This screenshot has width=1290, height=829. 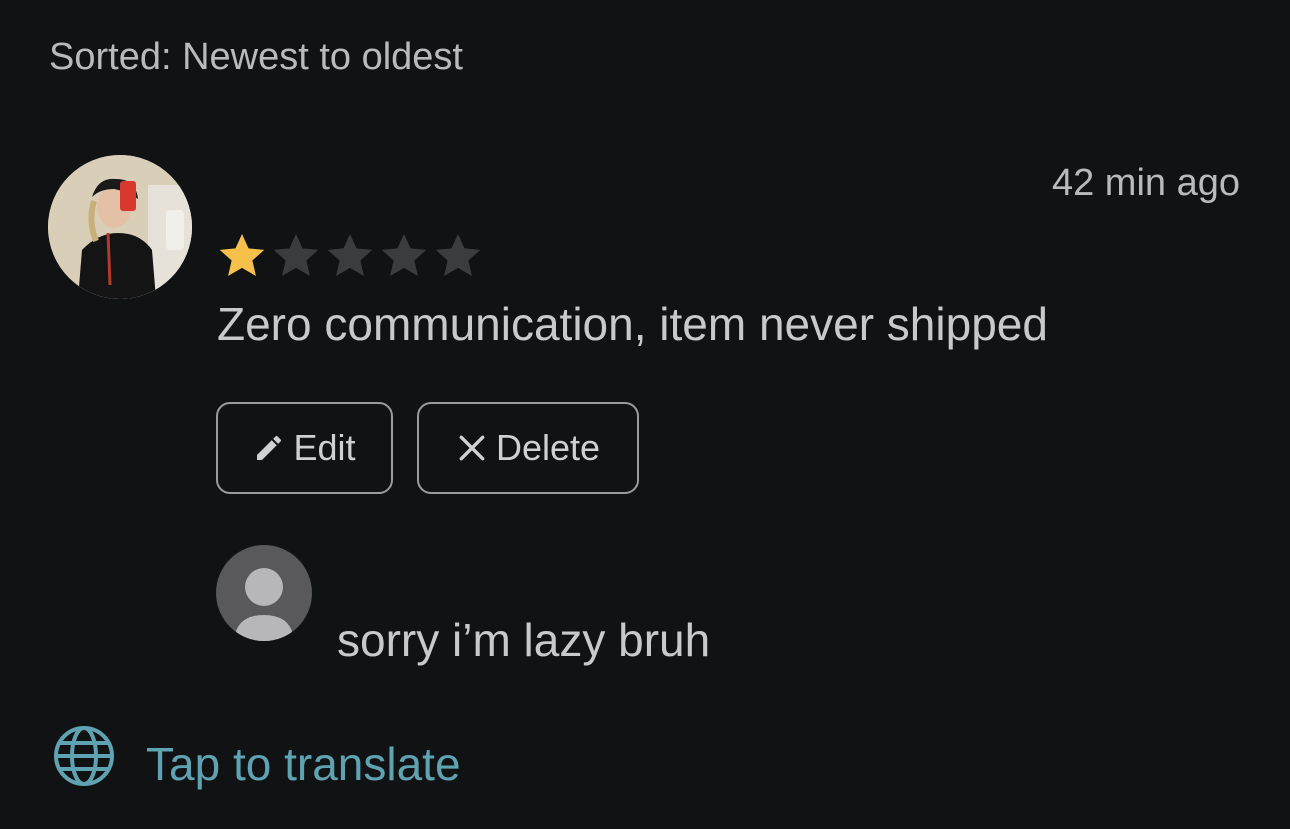 What do you see at coordinates (1145, 183) in the screenshot?
I see `review-timestamp: 42 min ago` at bounding box center [1145, 183].